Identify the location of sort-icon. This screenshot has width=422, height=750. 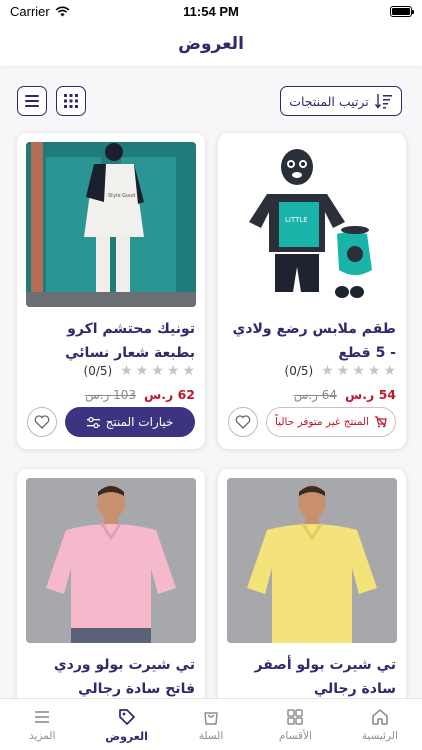
(383, 101).